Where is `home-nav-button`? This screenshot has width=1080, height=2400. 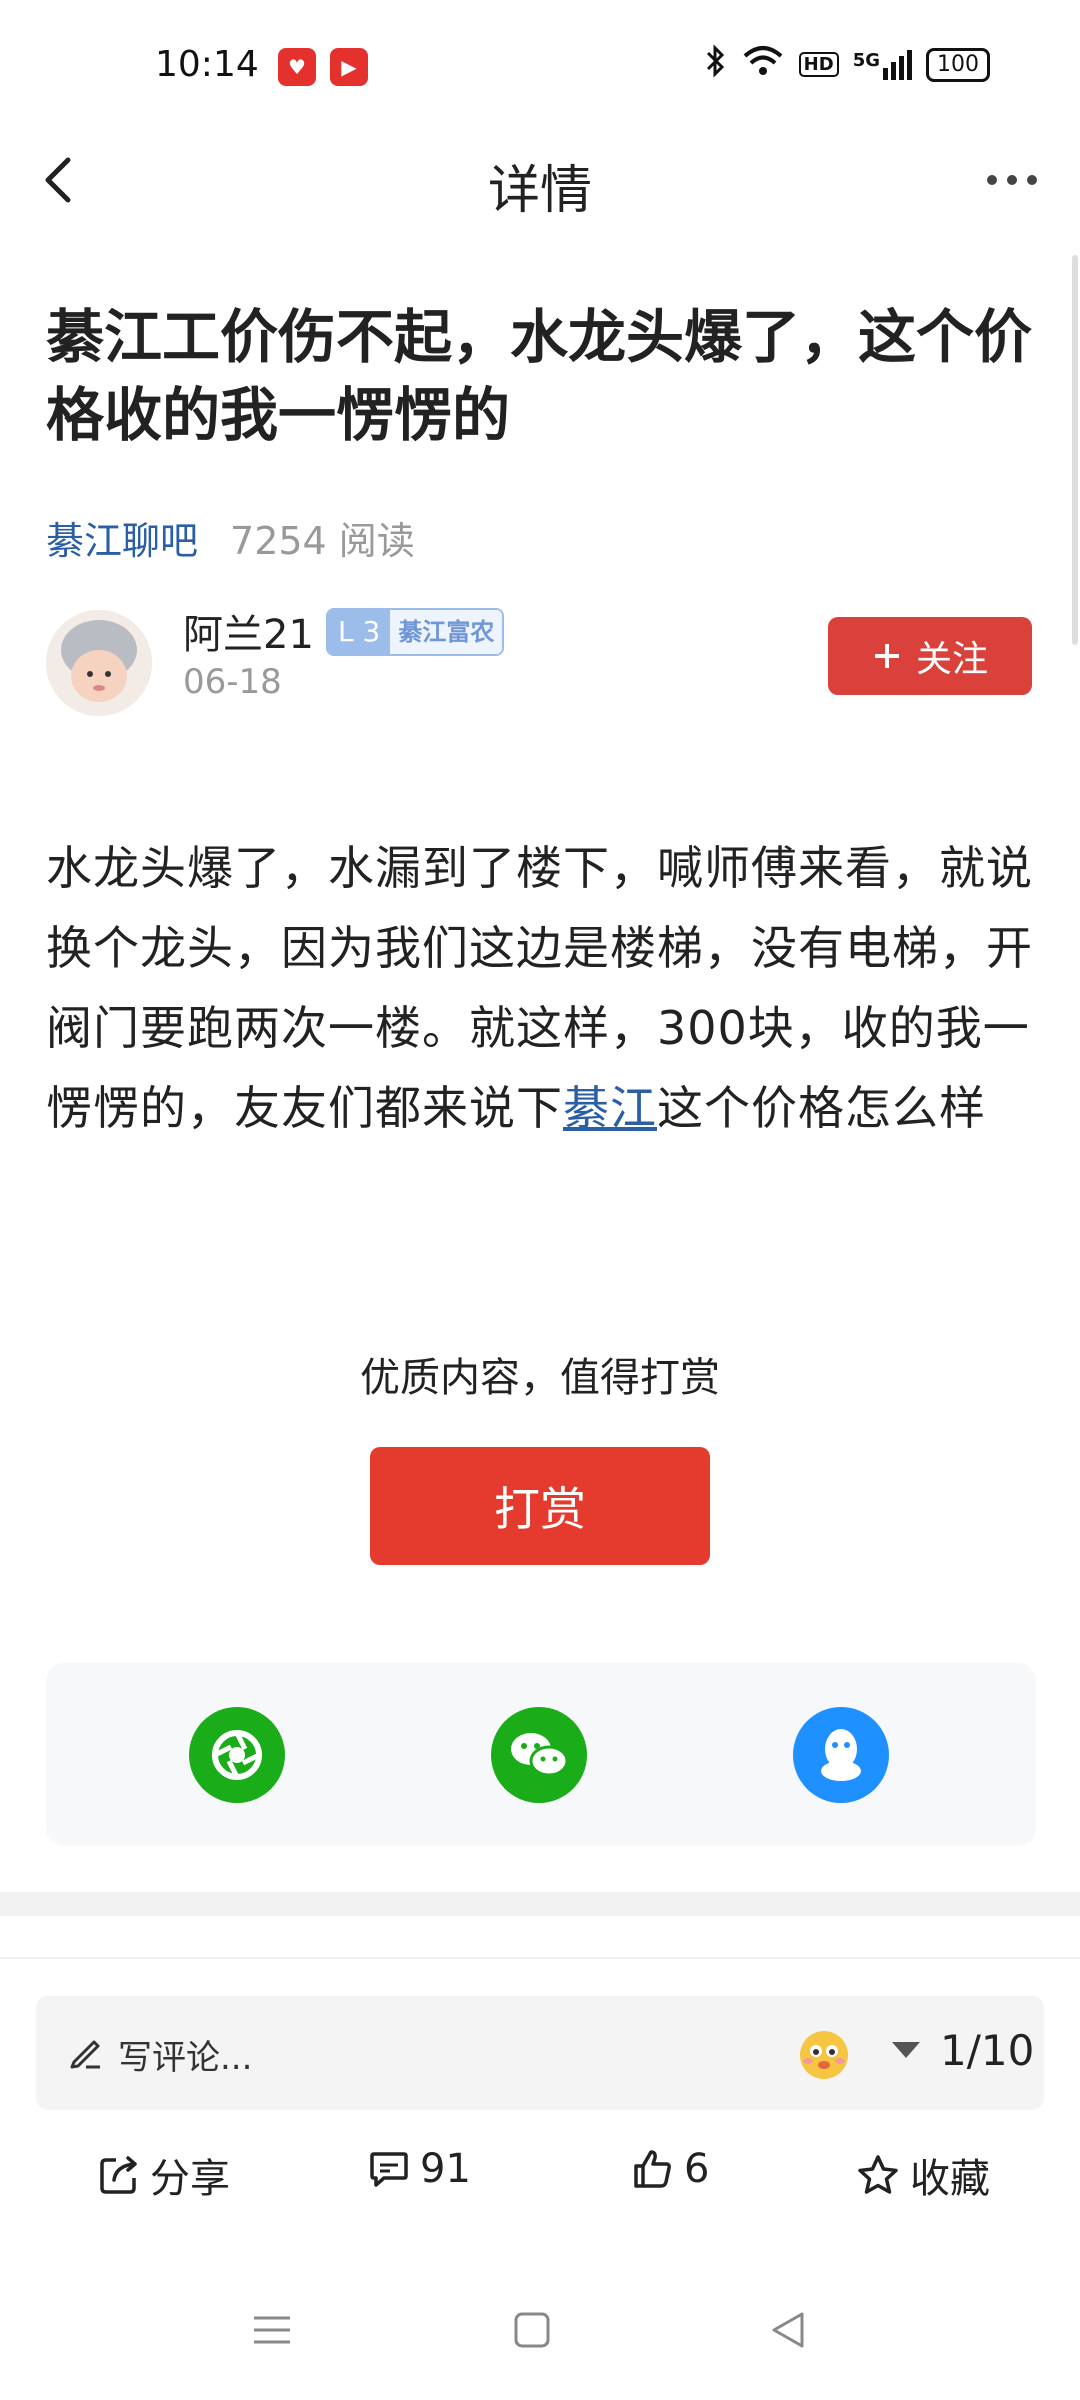 home-nav-button is located at coordinates (532, 2332).